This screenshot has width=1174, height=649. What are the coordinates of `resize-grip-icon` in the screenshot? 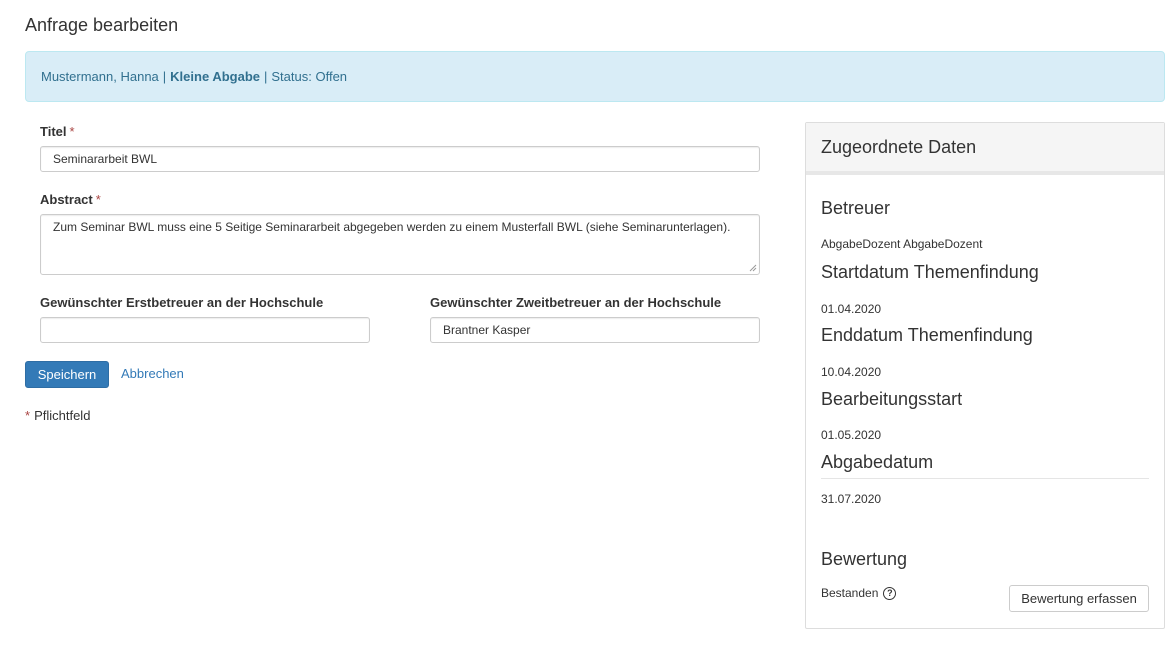 It's located at (752, 267).